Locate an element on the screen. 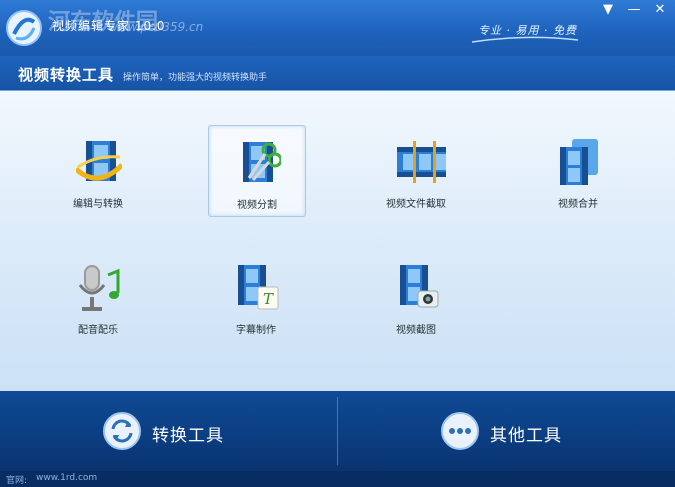 This screenshot has height=487, width=675. tool-subtitle: T 字幕制作 is located at coordinates (256, 296).